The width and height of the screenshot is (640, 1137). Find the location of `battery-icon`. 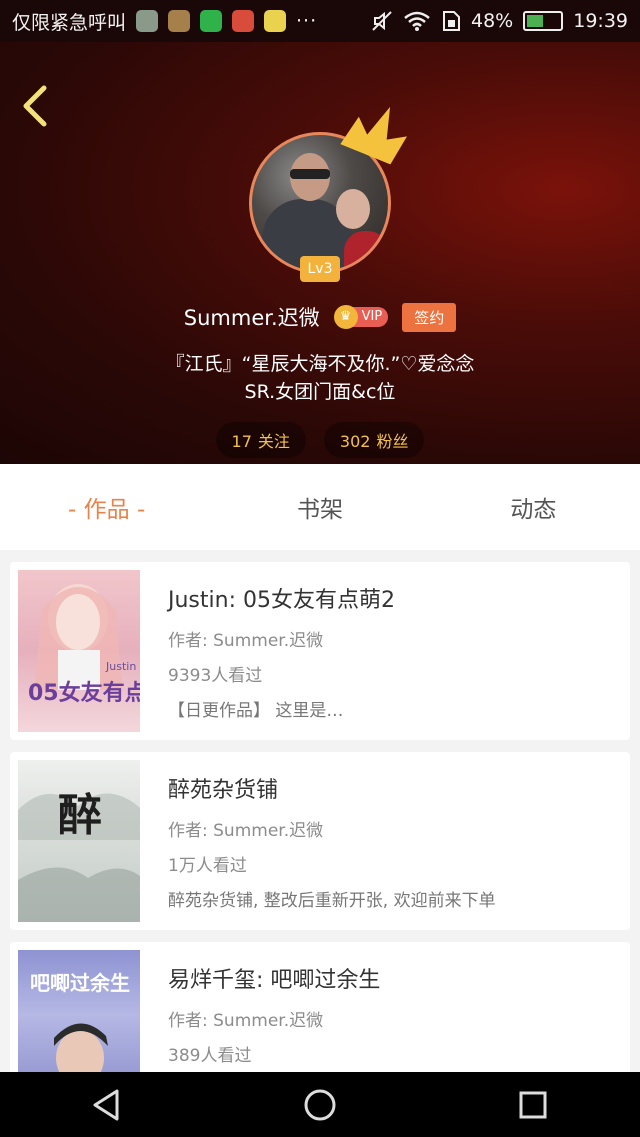

battery-icon is located at coordinates (543, 21).